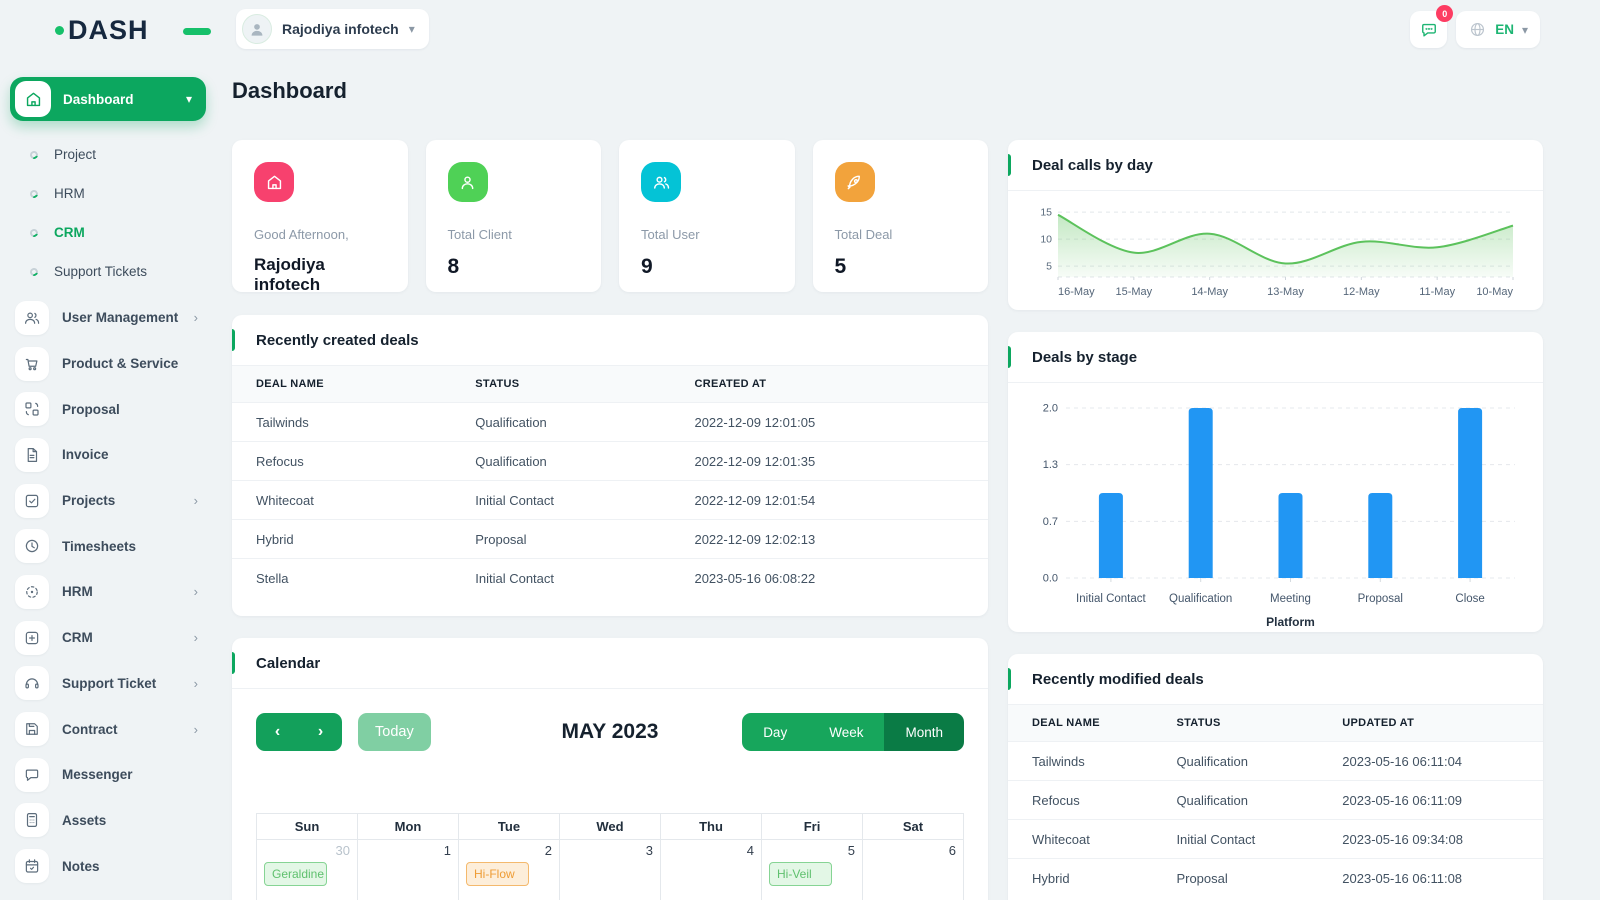  Describe the element at coordinates (32, 866) in the screenshot. I see `calendar-icon` at that location.